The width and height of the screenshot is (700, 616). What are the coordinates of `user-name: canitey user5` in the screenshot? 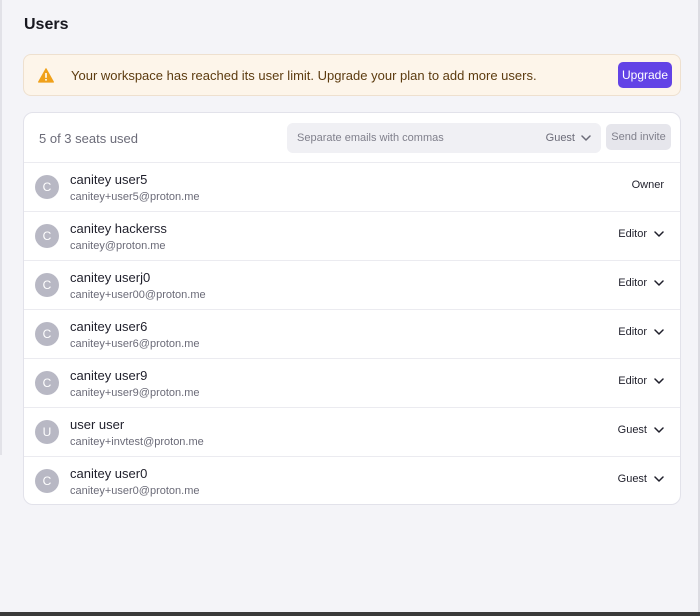 It's located at (109, 179).